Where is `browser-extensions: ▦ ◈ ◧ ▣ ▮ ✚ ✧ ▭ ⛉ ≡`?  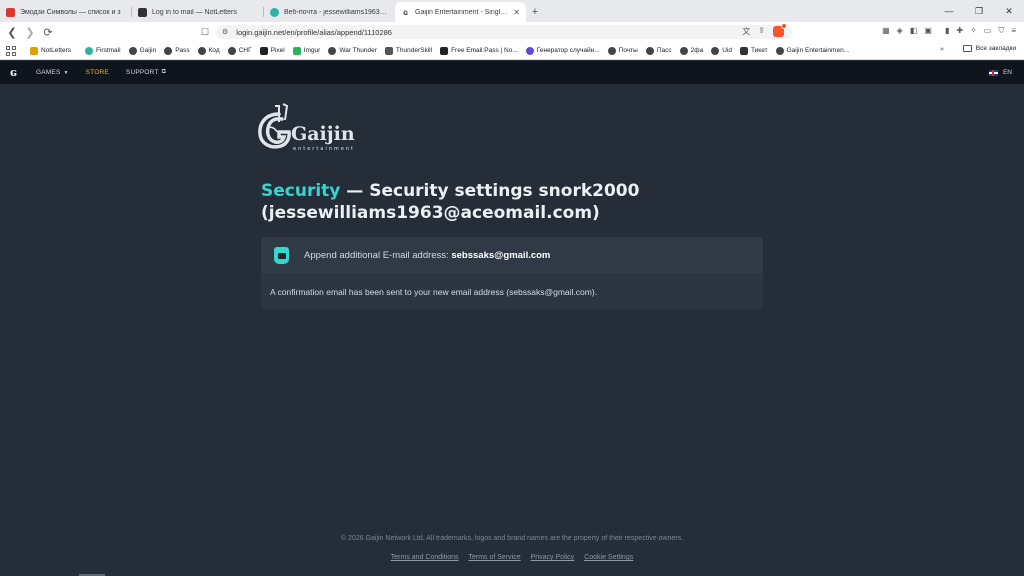 browser-extensions: ▦ ◈ ◧ ▣ ▮ ✚ ✧ ▭ ⛉ ≡ is located at coordinates (949, 31).